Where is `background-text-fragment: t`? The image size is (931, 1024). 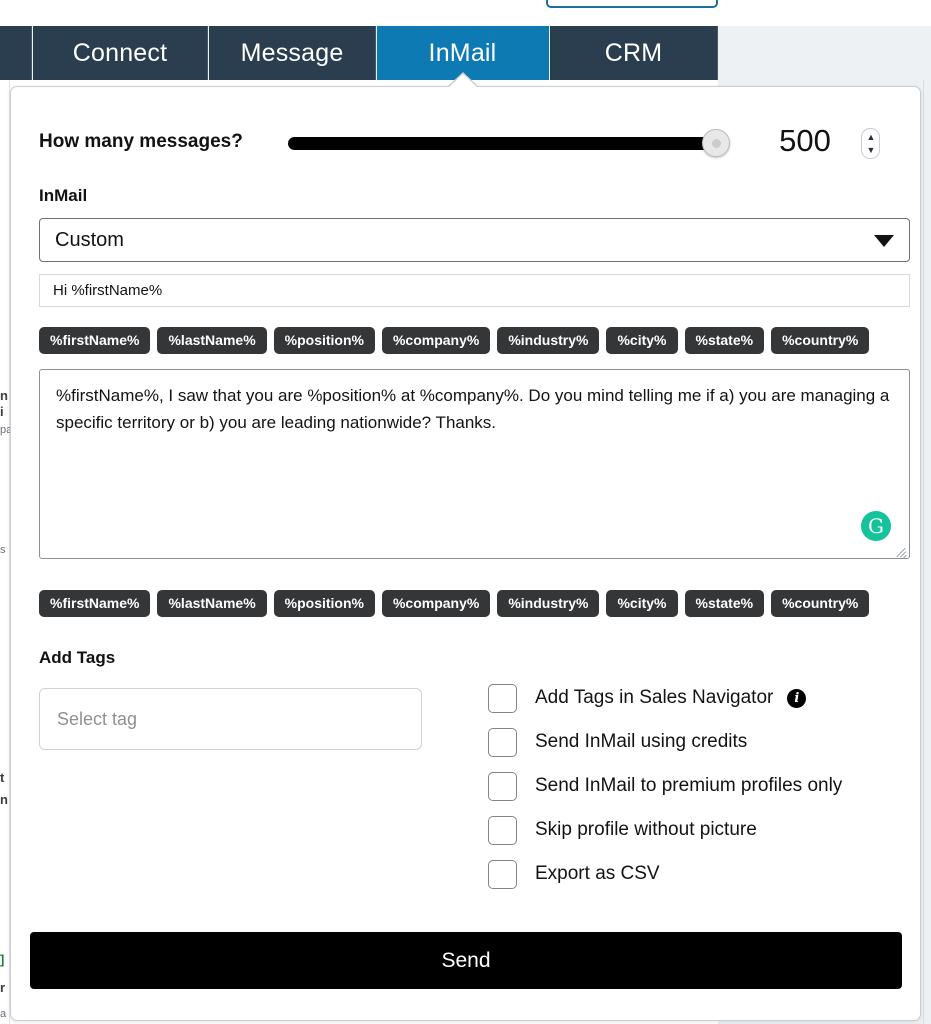 background-text-fragment: t is located at coordinates (2, 777).